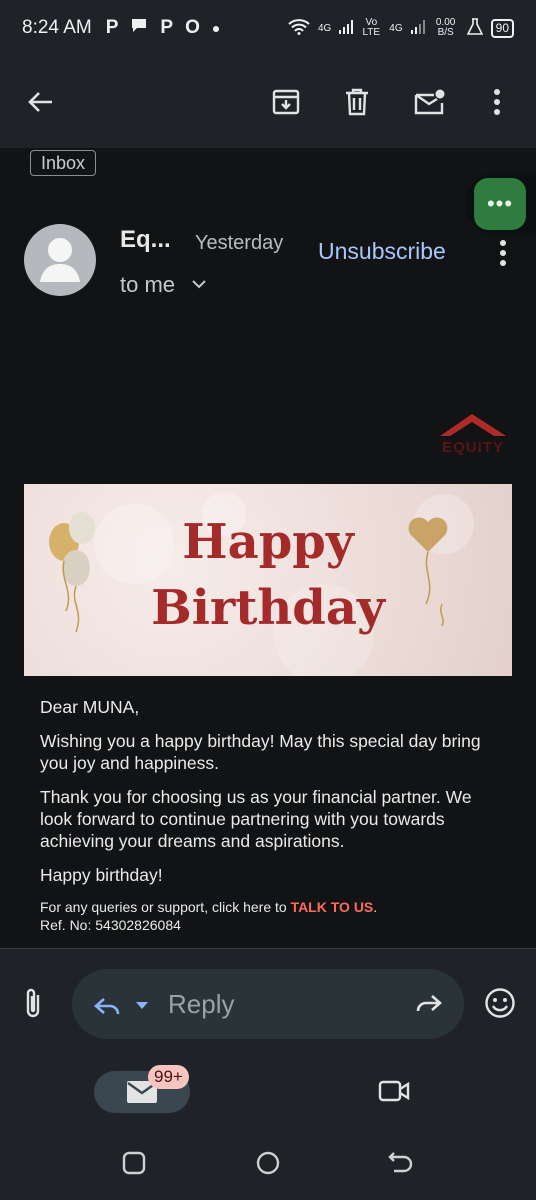  I want to click on battery-icon: 90, so click(502, 28).